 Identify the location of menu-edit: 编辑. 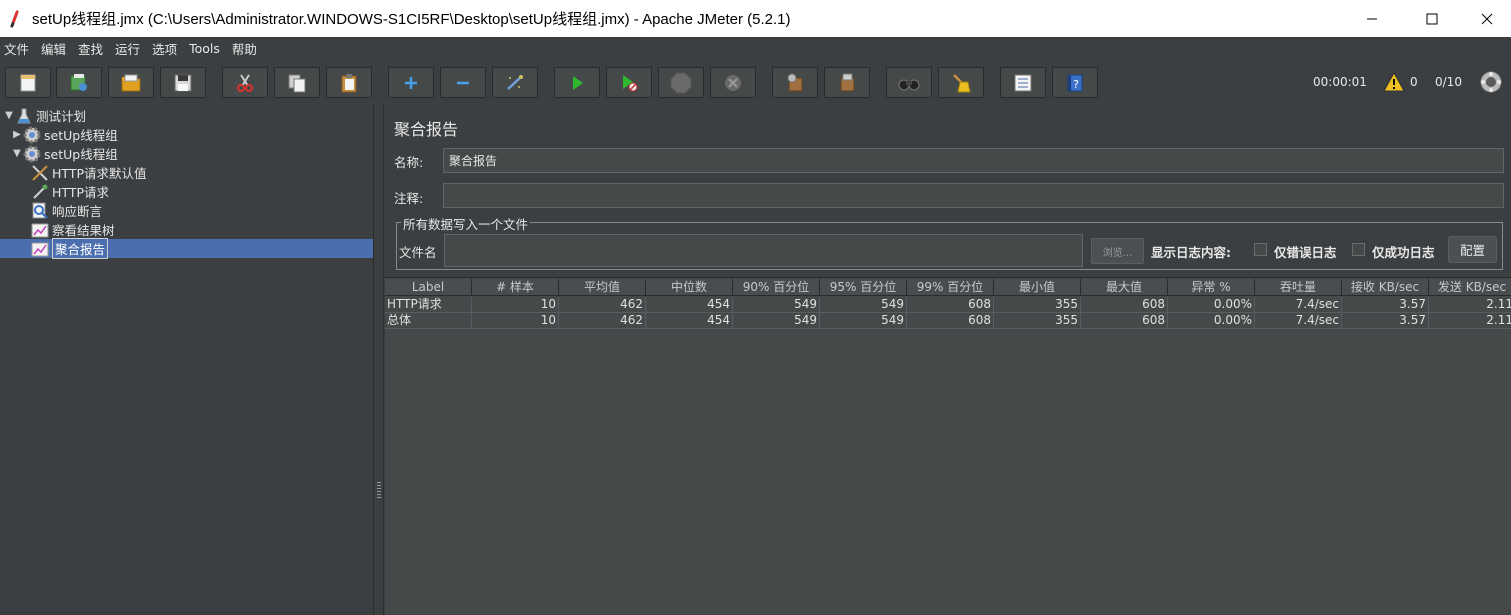
(53, 48).